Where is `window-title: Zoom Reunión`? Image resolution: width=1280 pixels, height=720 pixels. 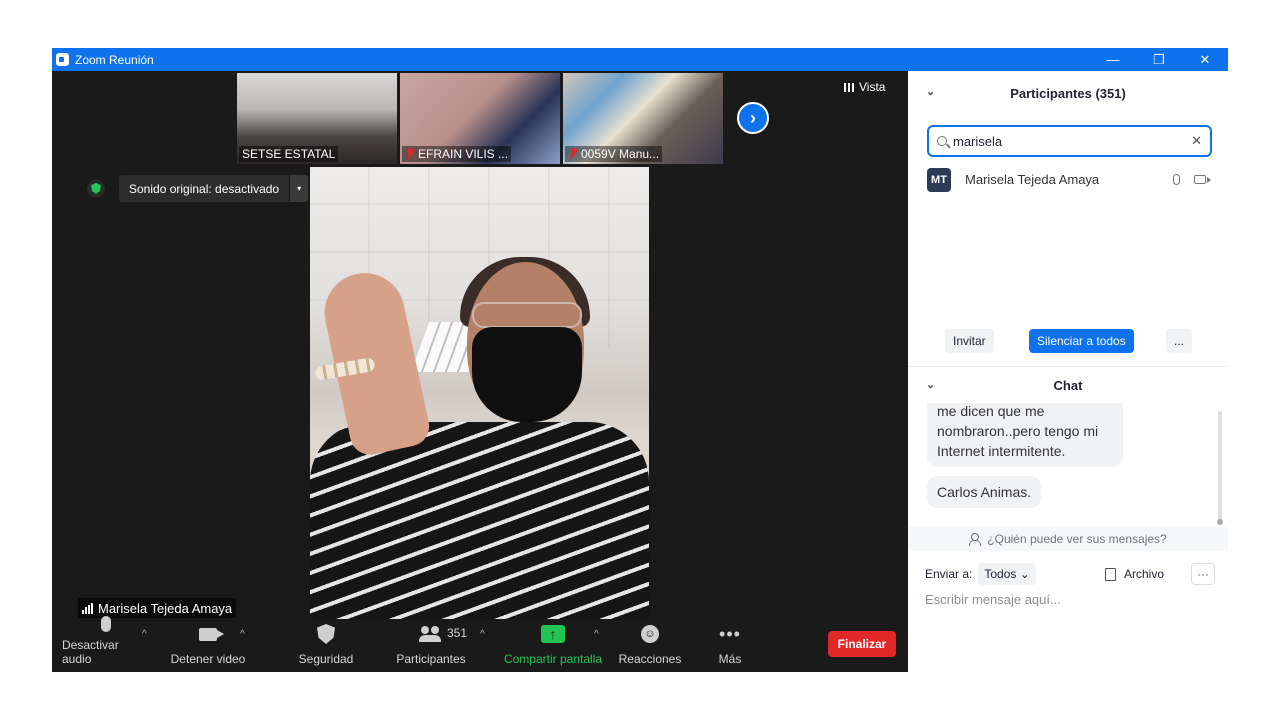 window-title: Zoom Reunión is located at coordinates (114, 59).